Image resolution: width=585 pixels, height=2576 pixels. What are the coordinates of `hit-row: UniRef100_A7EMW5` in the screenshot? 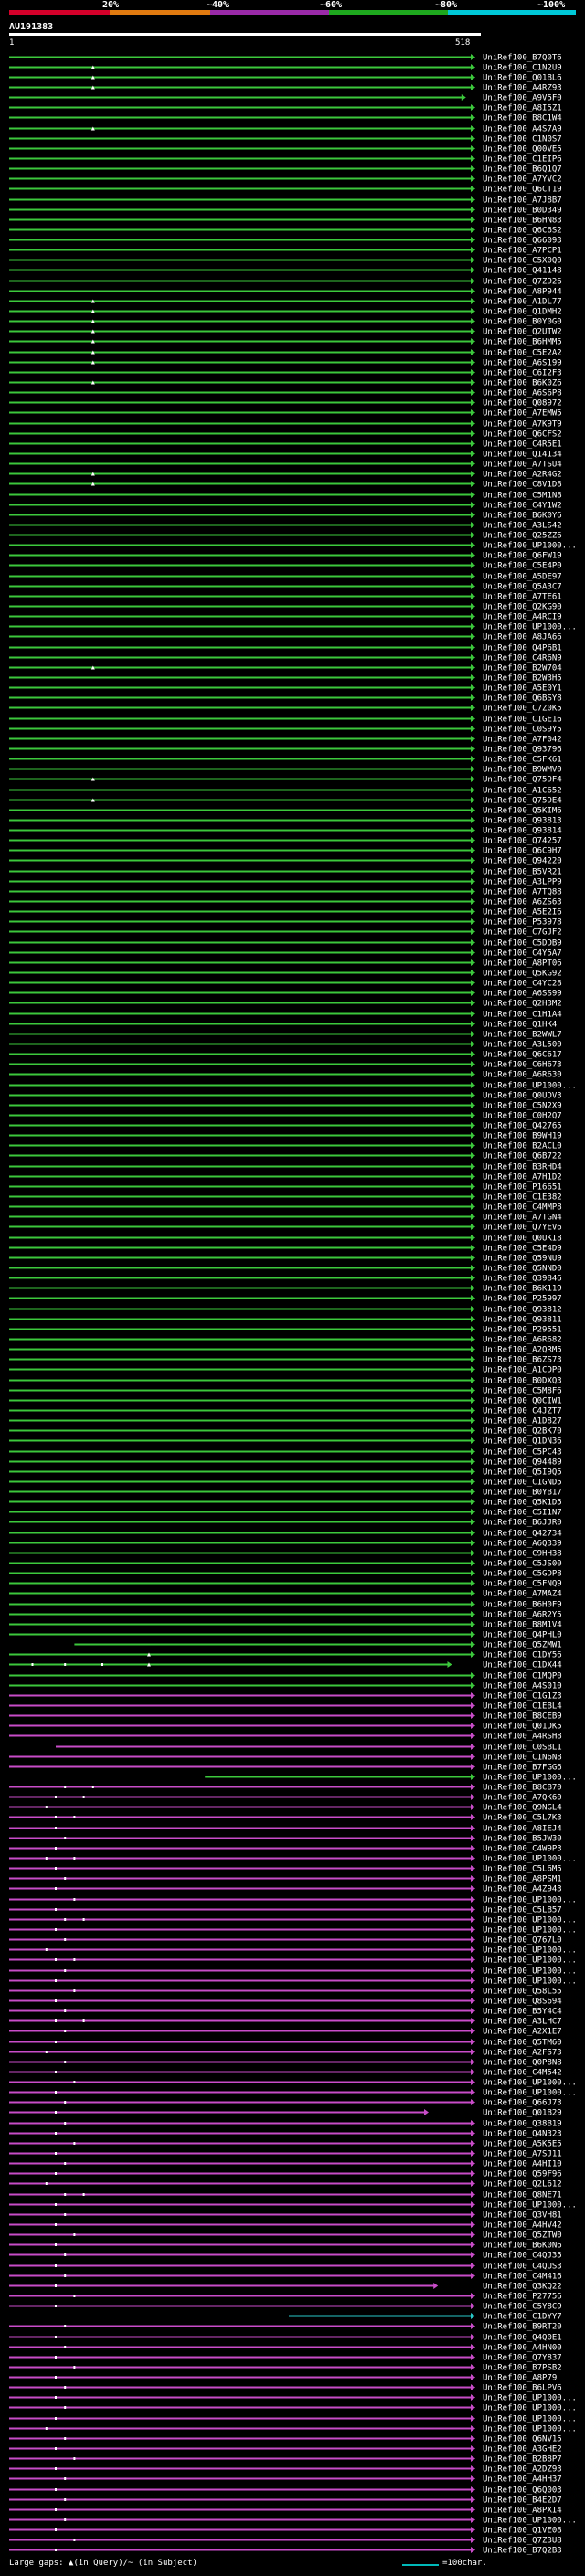 It's located at (285, 414).